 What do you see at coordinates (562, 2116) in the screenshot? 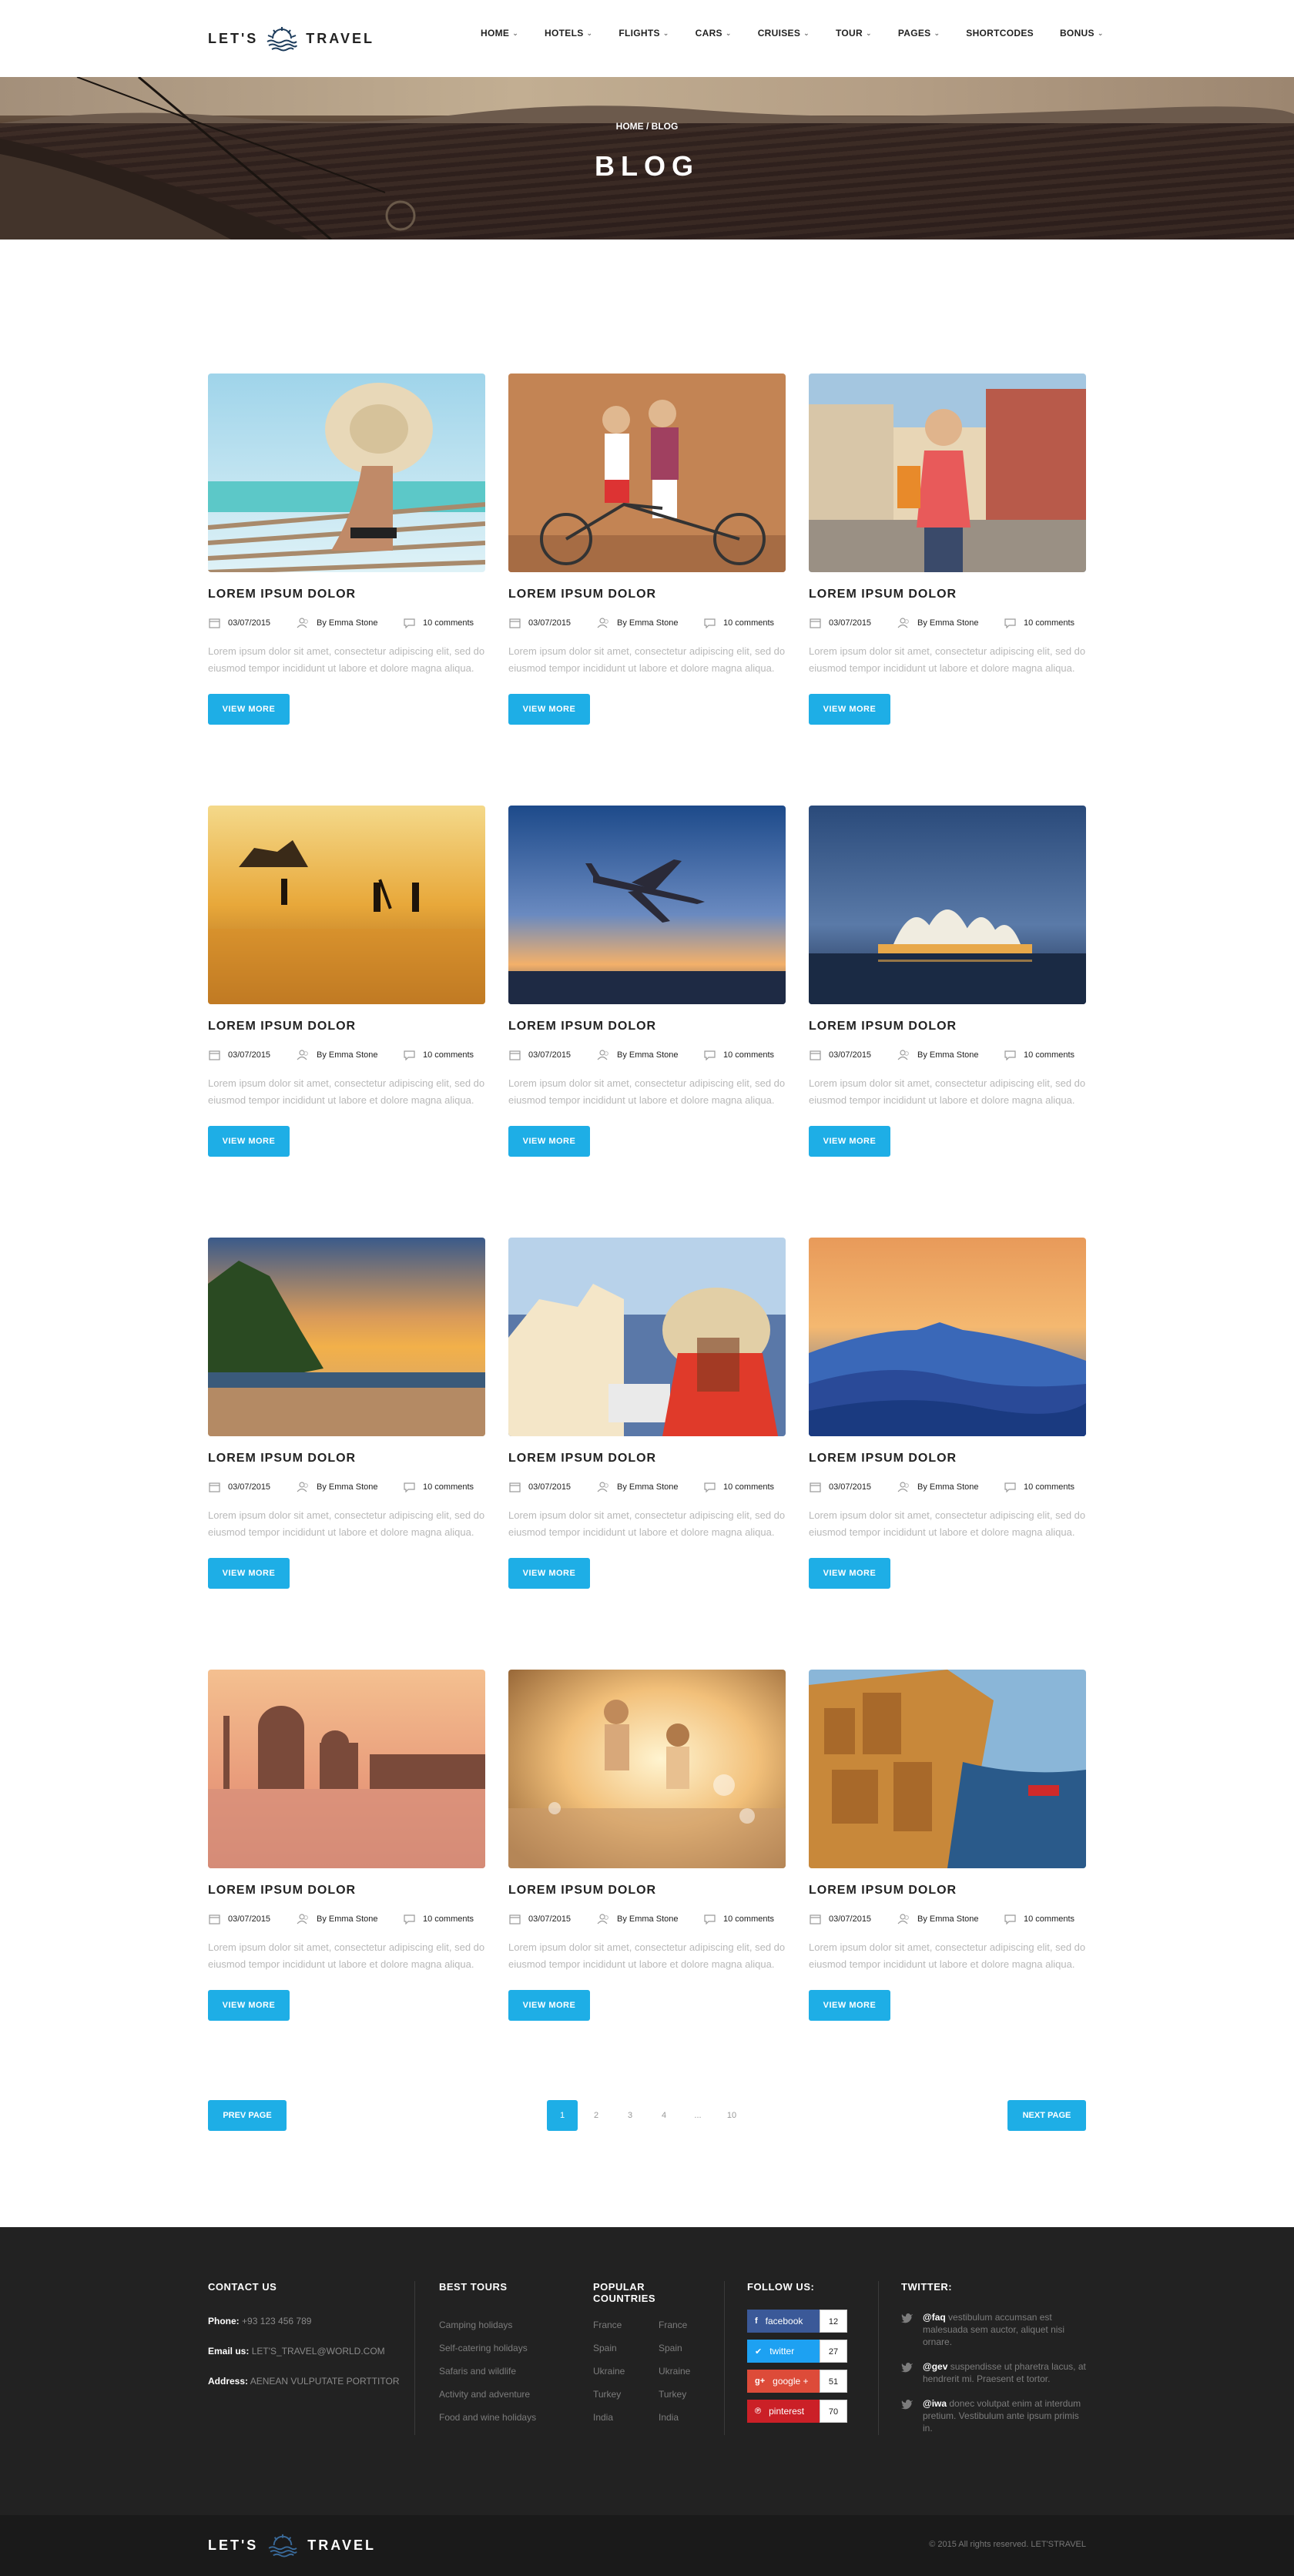
I see `pagination-page: 1` at bounding box center [562, 2116].